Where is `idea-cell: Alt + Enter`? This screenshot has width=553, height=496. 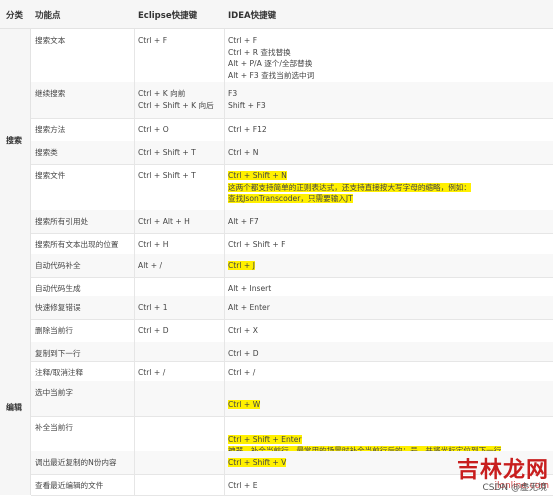
idea-cell: Alt + Enter is located at coordinates (389, 308).